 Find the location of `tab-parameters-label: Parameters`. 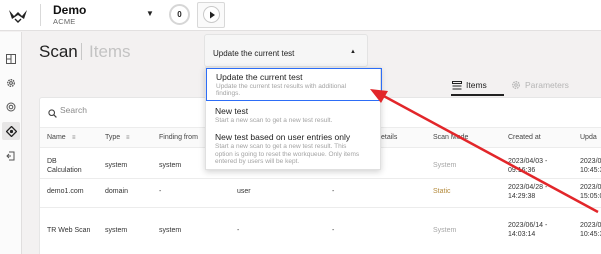

tab-parameters-label: Parameters is located at coordinates (547, 85).